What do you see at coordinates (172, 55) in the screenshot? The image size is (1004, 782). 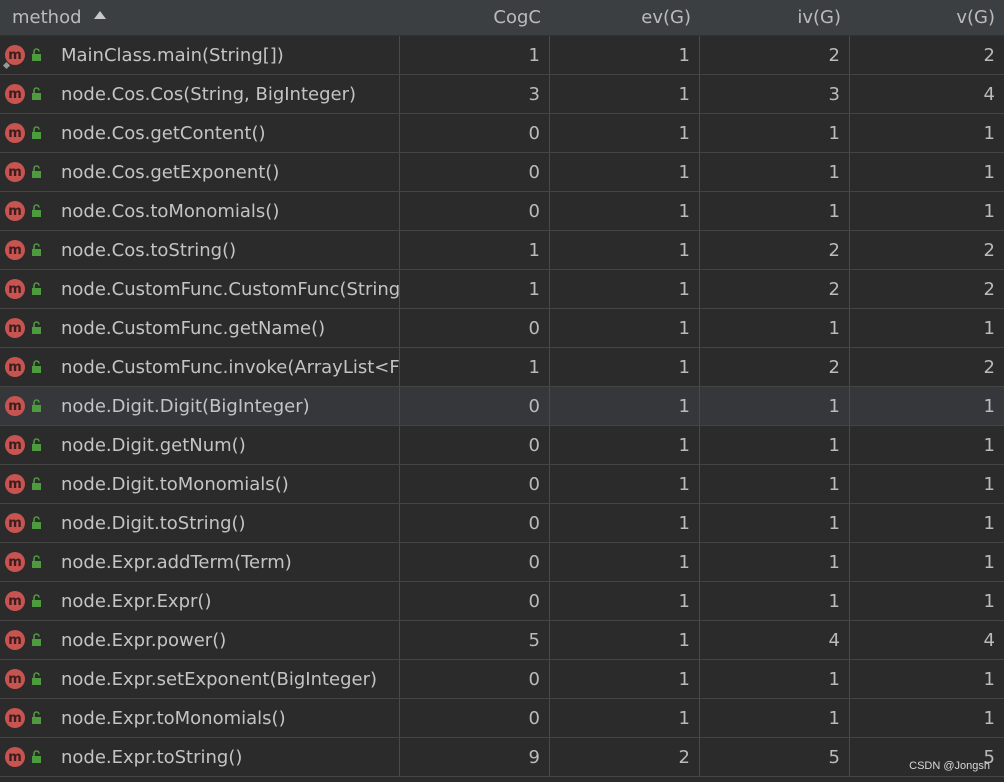 I see `method-name: MainClass.main(String[])` at bounding box center [172, 55].